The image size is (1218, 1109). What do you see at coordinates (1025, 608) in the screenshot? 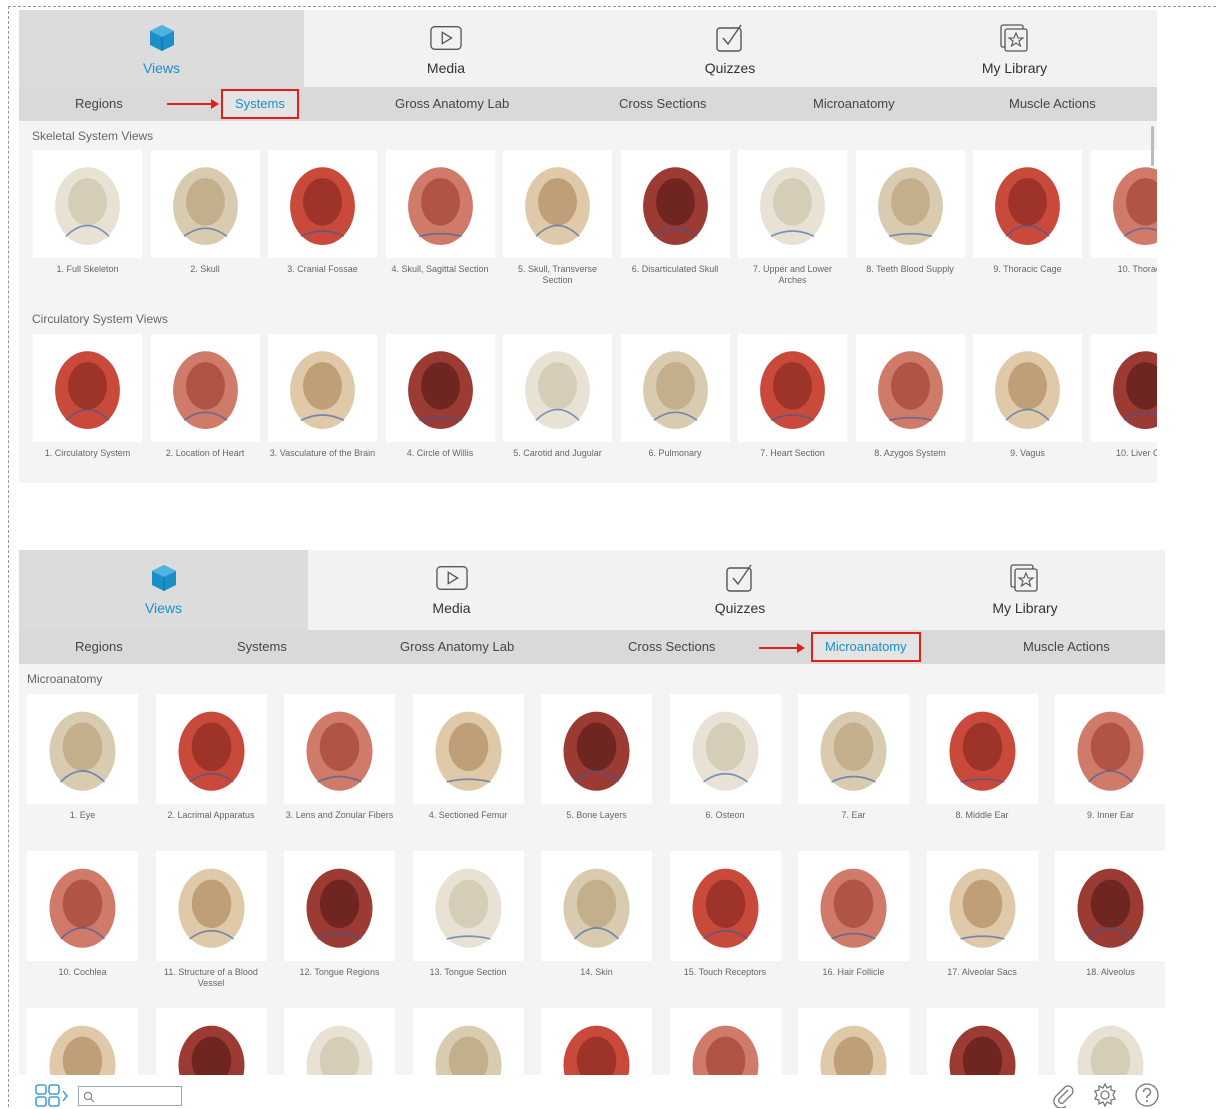
I see `tab-my-library-label: My Library` at bounding box center [1025, 608].